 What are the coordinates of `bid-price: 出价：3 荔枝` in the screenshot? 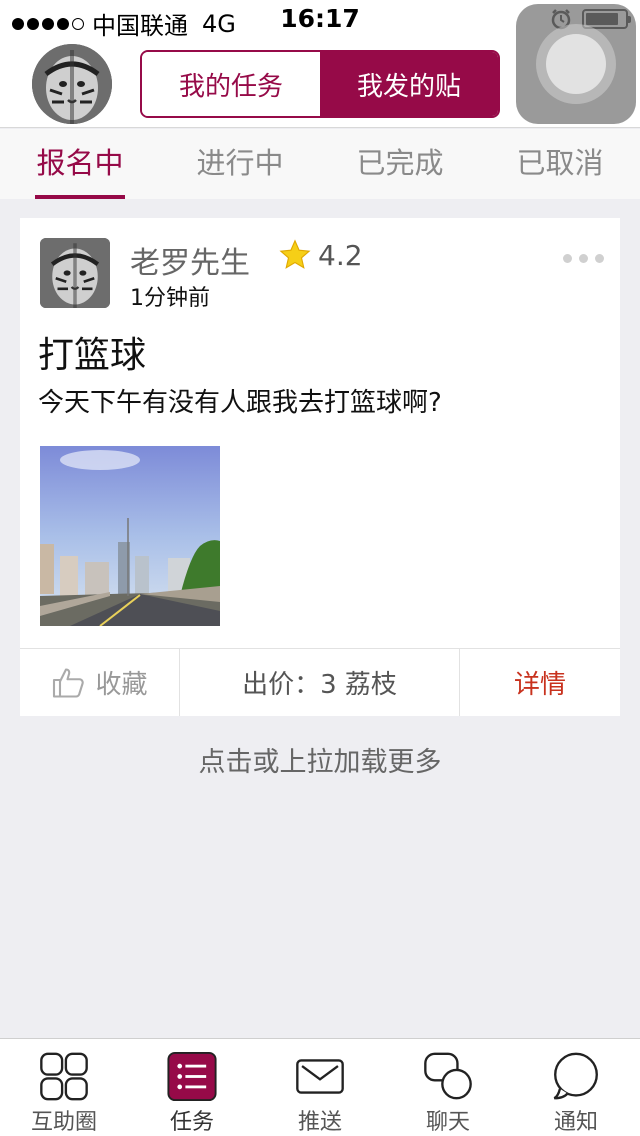 It's located at (320, 682).